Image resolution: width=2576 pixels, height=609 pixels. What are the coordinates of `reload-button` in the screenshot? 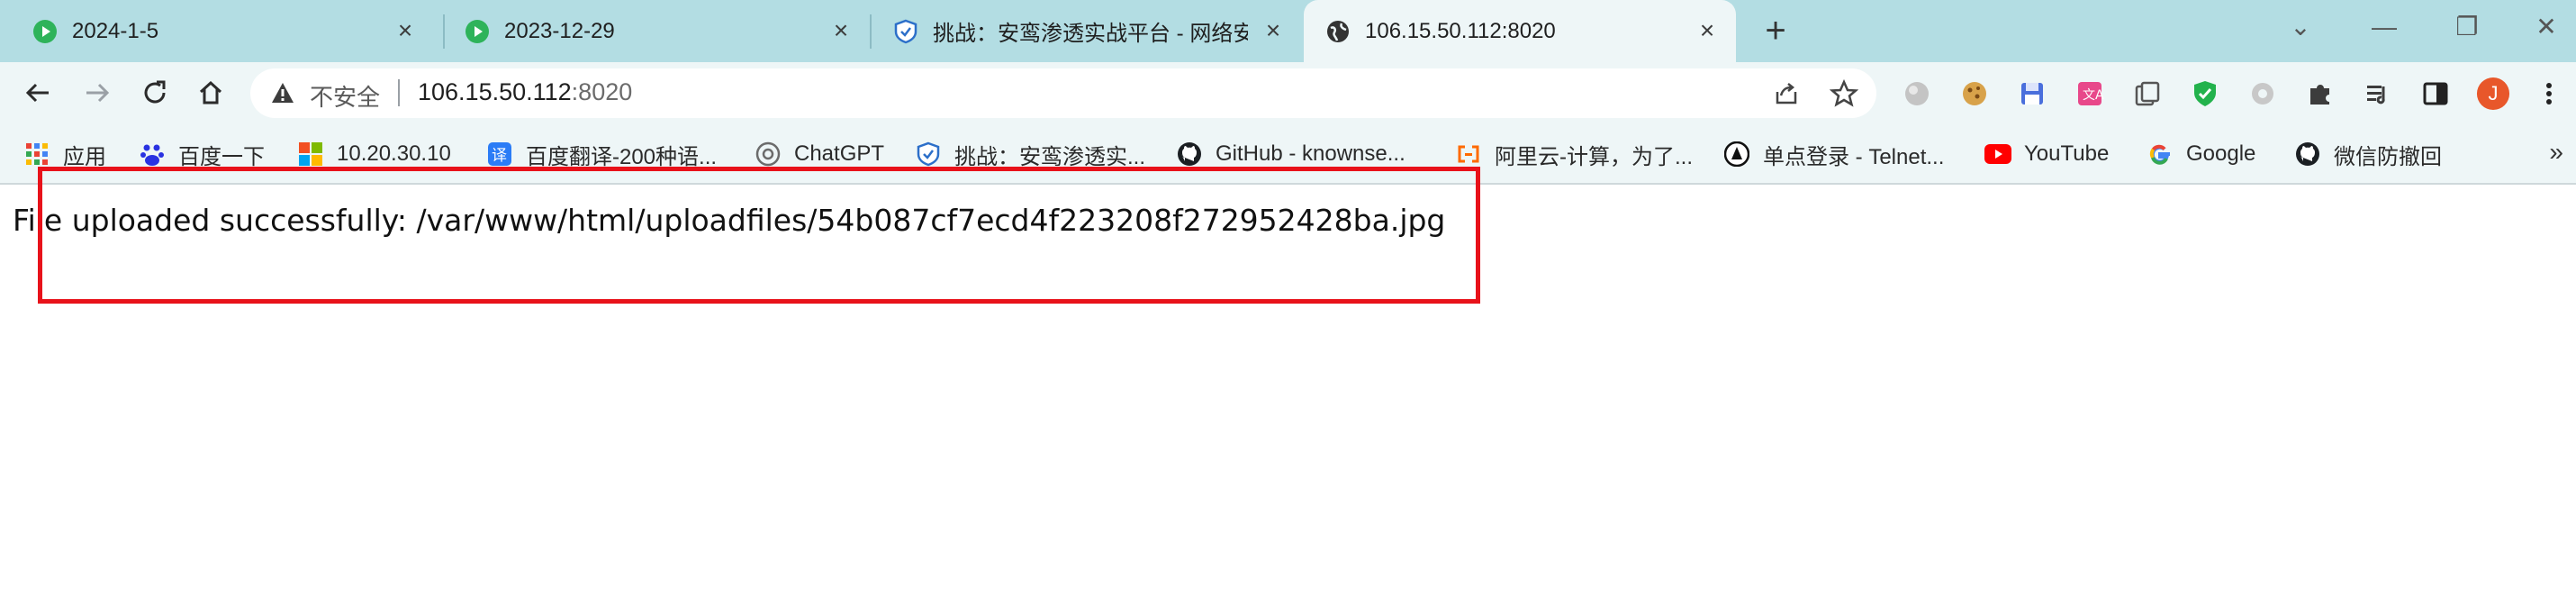 It's located at (154, 92).